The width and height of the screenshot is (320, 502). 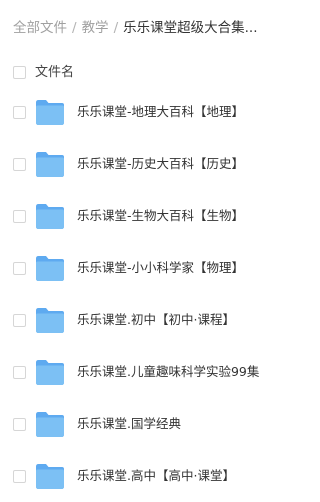 I want to click on file-name: 乐乐课堂.儿童趣味科学实验99集, so click(x=168, y=372).